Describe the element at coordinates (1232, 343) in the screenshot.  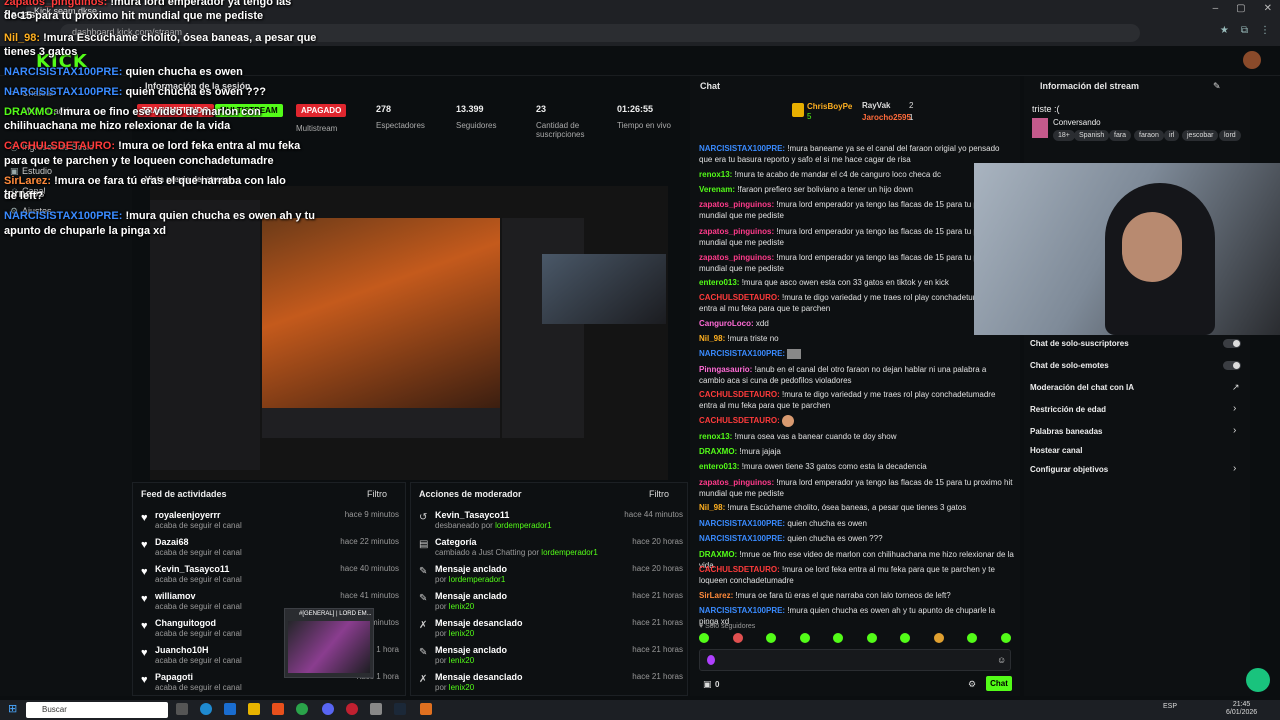
I see `subs-only-toggle` at that location.